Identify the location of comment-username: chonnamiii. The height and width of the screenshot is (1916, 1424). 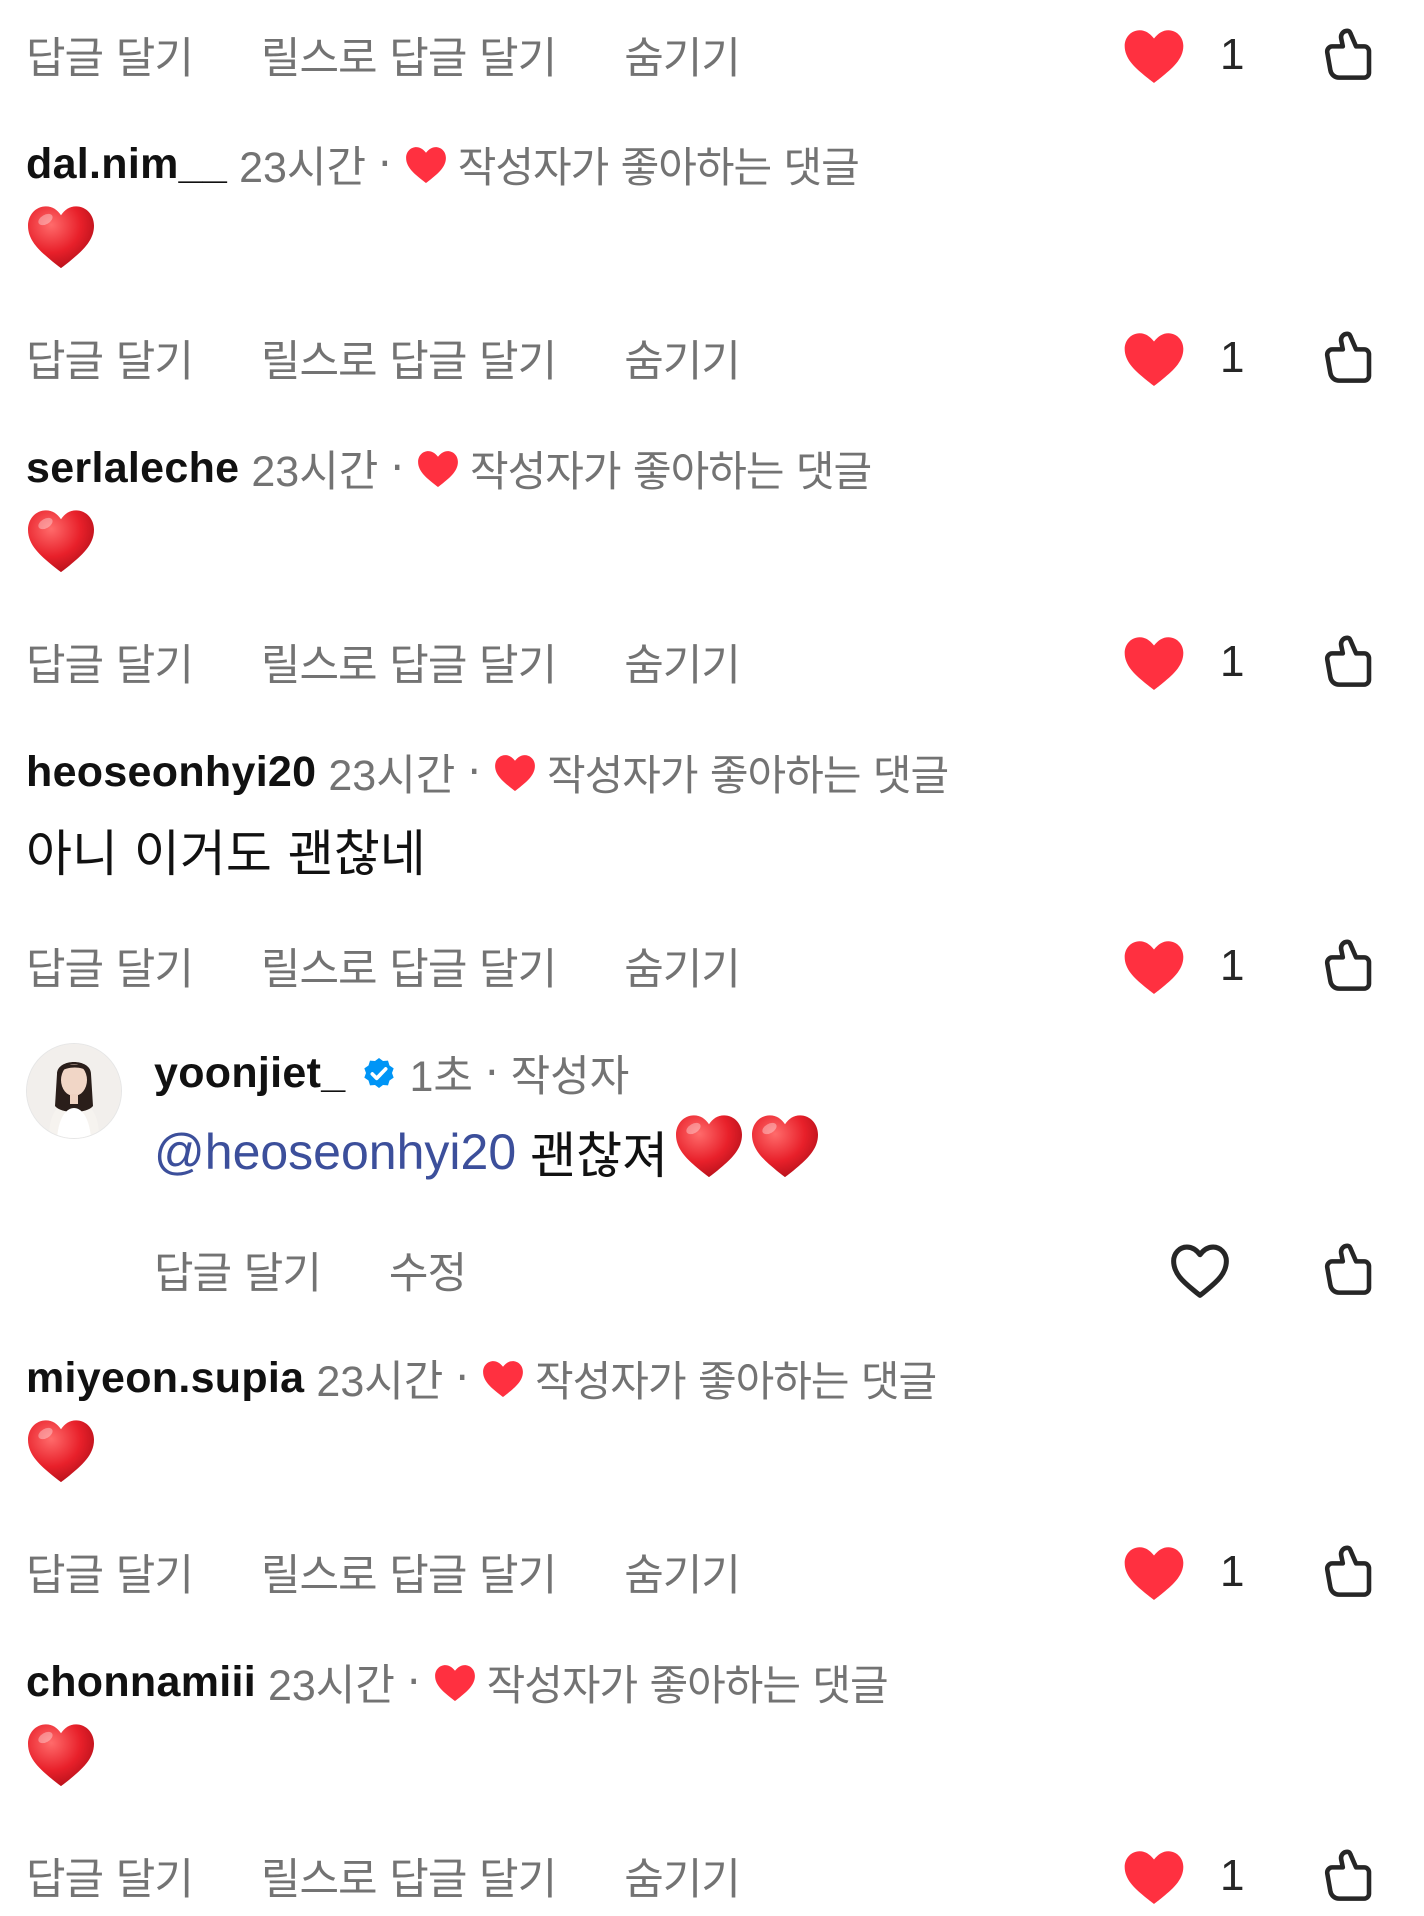
(141, 1682).